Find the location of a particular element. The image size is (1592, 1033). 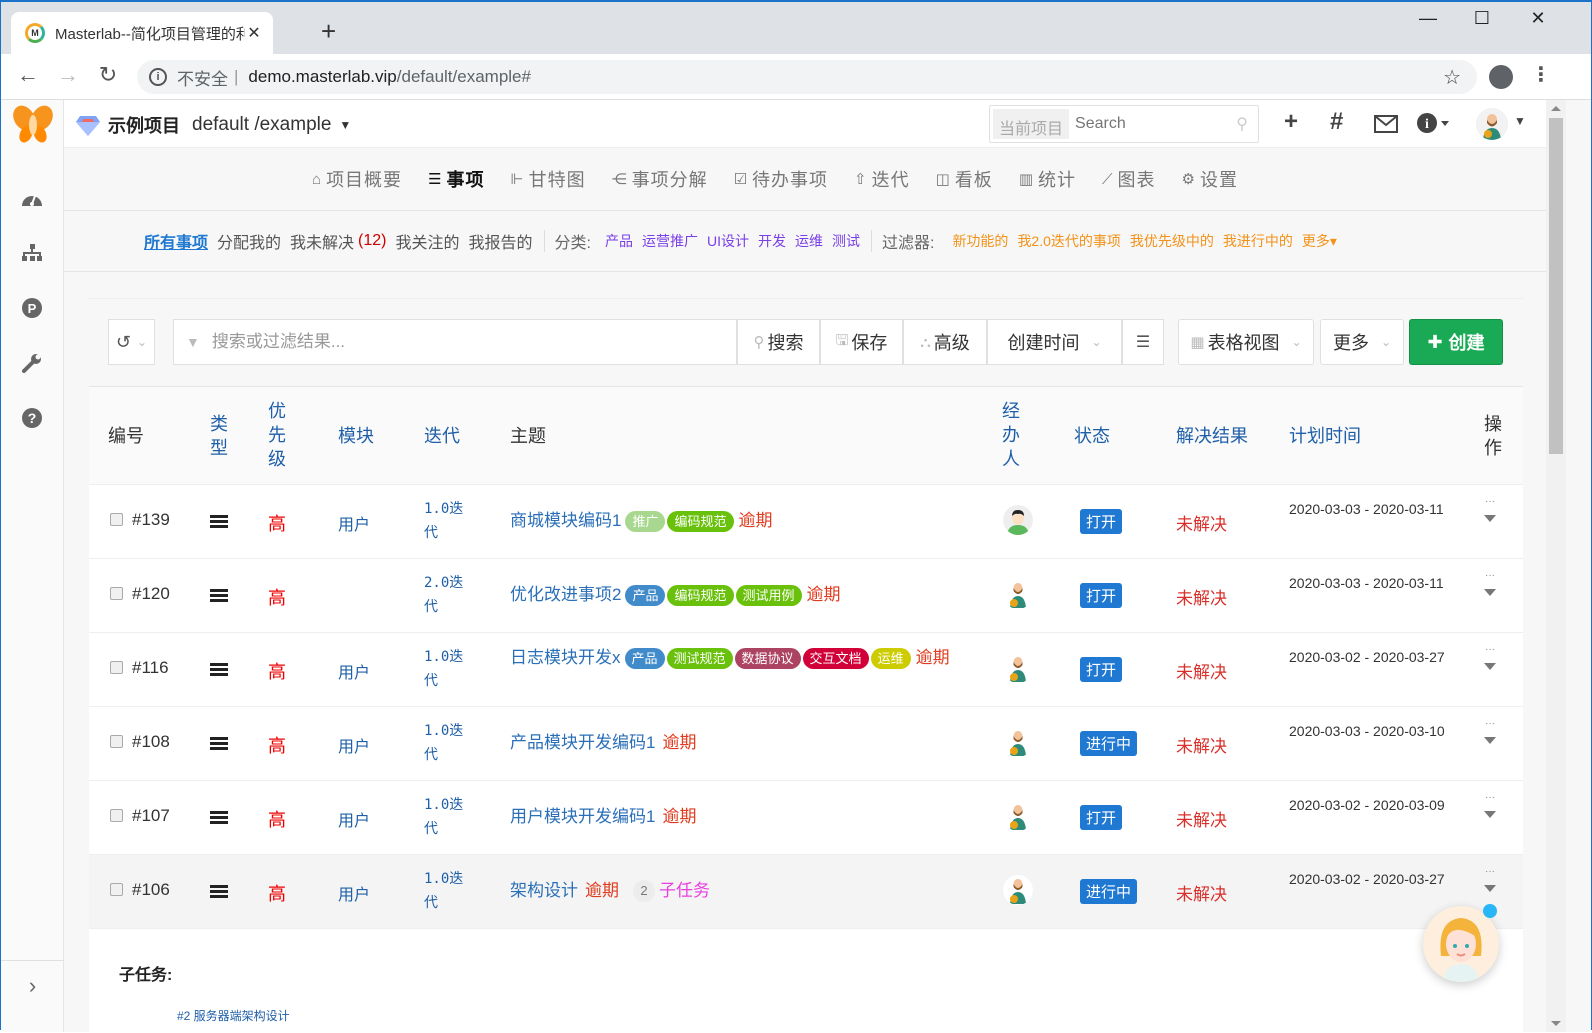

col-subject: 主题 is located at coordinates (528, 436).